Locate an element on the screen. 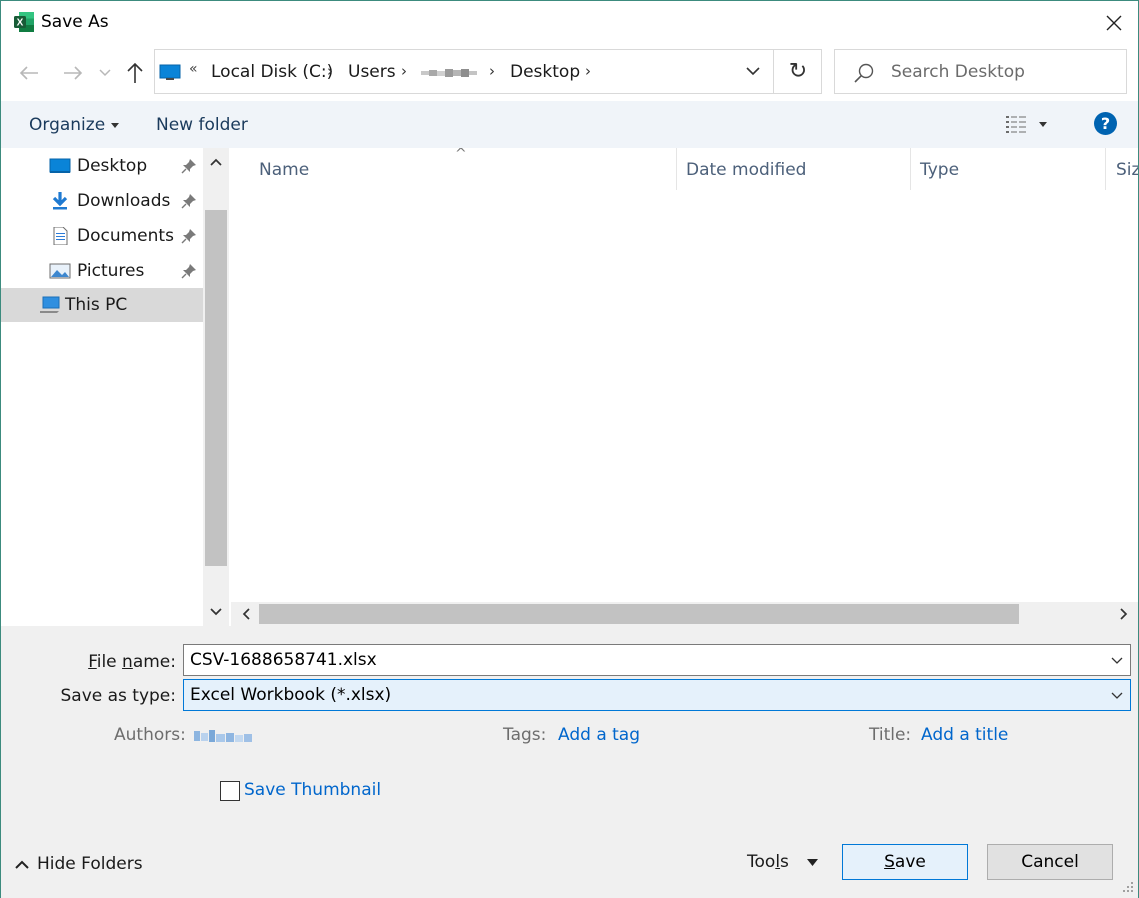 This screenshot has height=898, width=1139. search-box is located at coordinates (980, 71).